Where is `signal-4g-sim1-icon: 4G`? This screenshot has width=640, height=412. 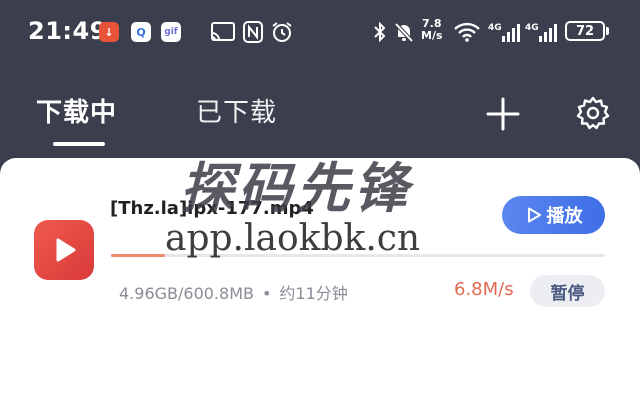
signal-4g-sim1-icon: 4G is located at coordinates (504, 32).